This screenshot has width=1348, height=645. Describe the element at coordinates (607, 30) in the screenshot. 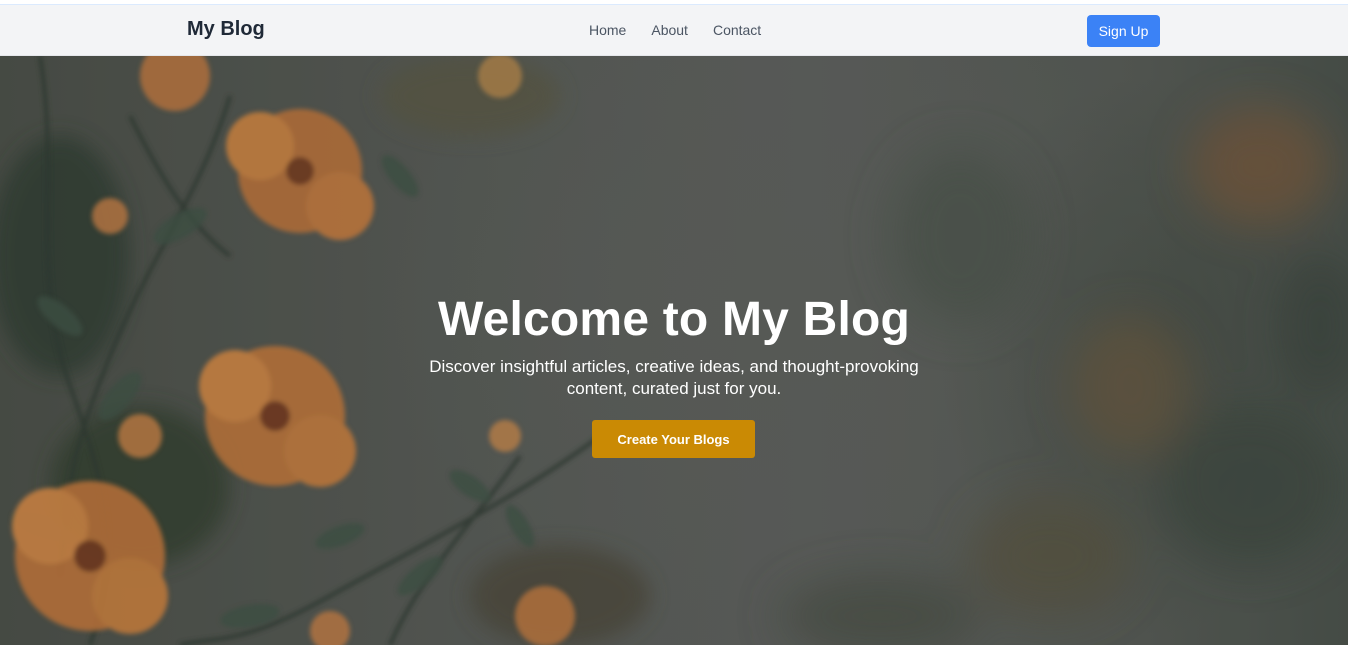

I see `nav-link-home: Home` at that location.